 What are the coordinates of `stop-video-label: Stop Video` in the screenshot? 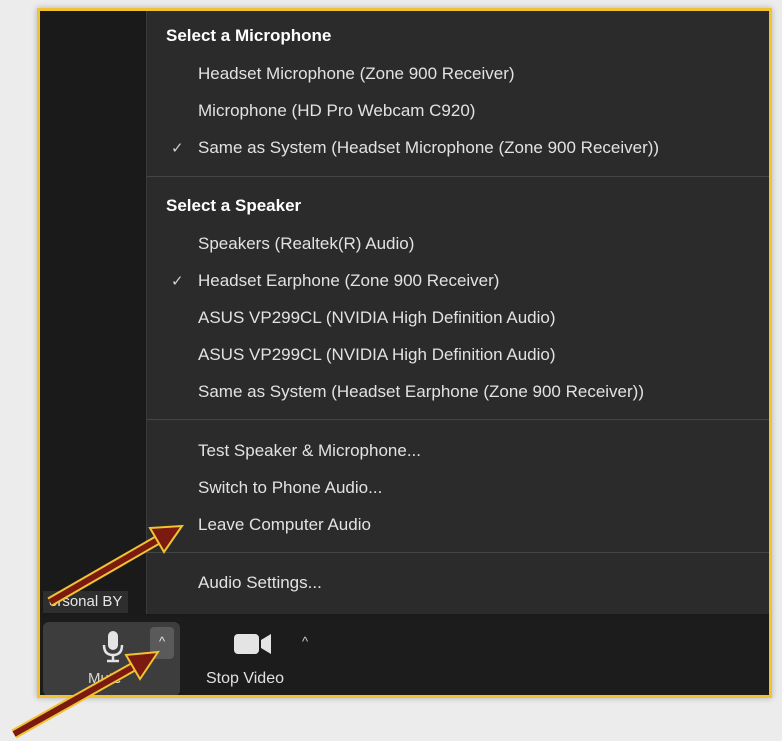 It's located at (245, 678).